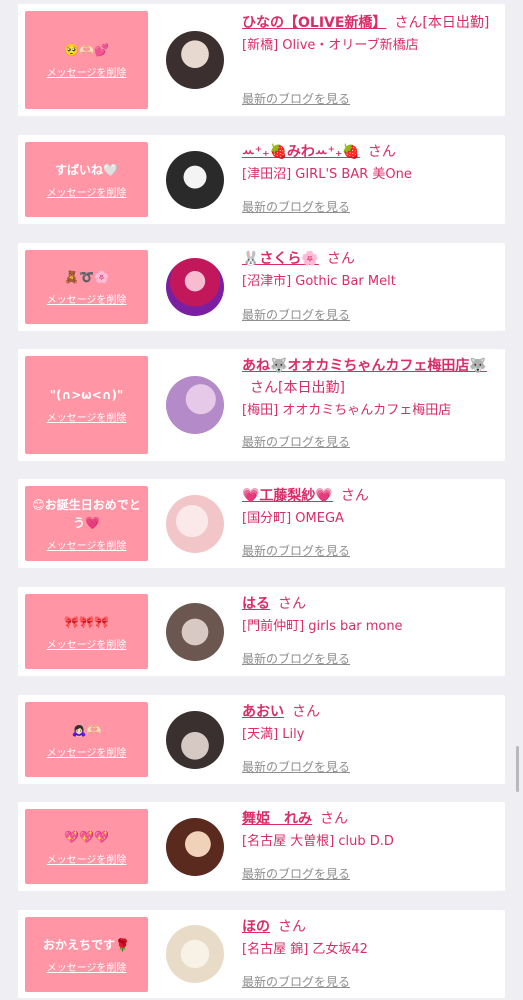 This screenshot has height=1000, width=523. I want to click on message-text: 🎀🎀🎀, so click(86, 621).